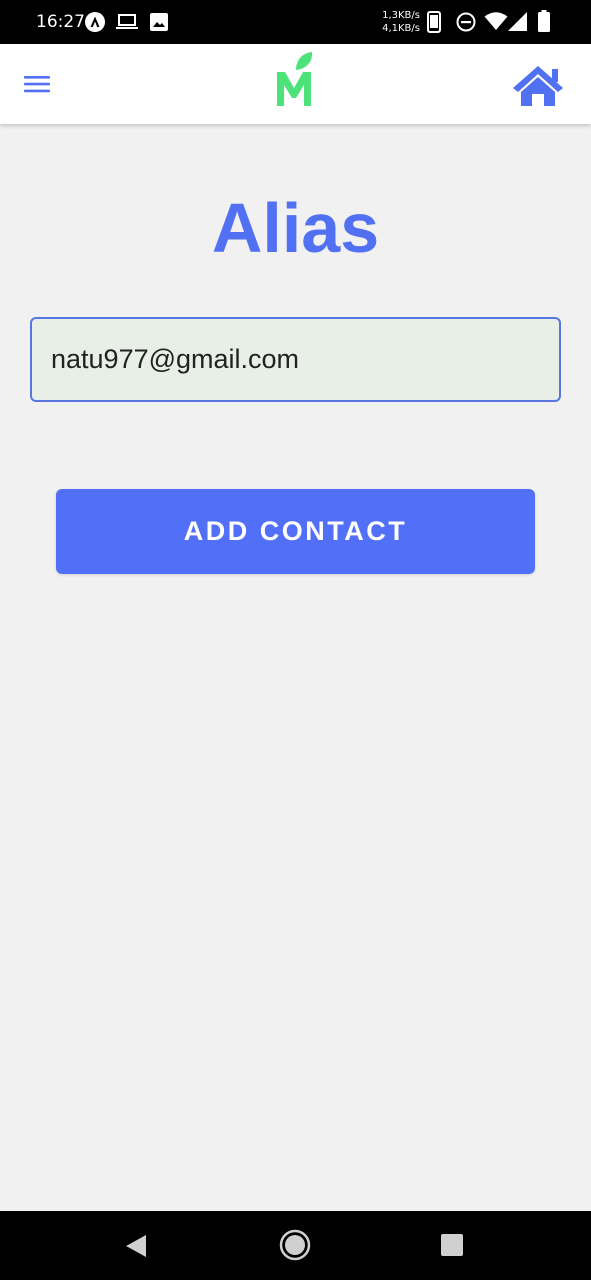 Image resolution: width=591 pixels, height=1280 pixels. What do you see at coordinates (136, 1246) in the screenshot?
I see `back-icon` at bounding box center [136, 1246].